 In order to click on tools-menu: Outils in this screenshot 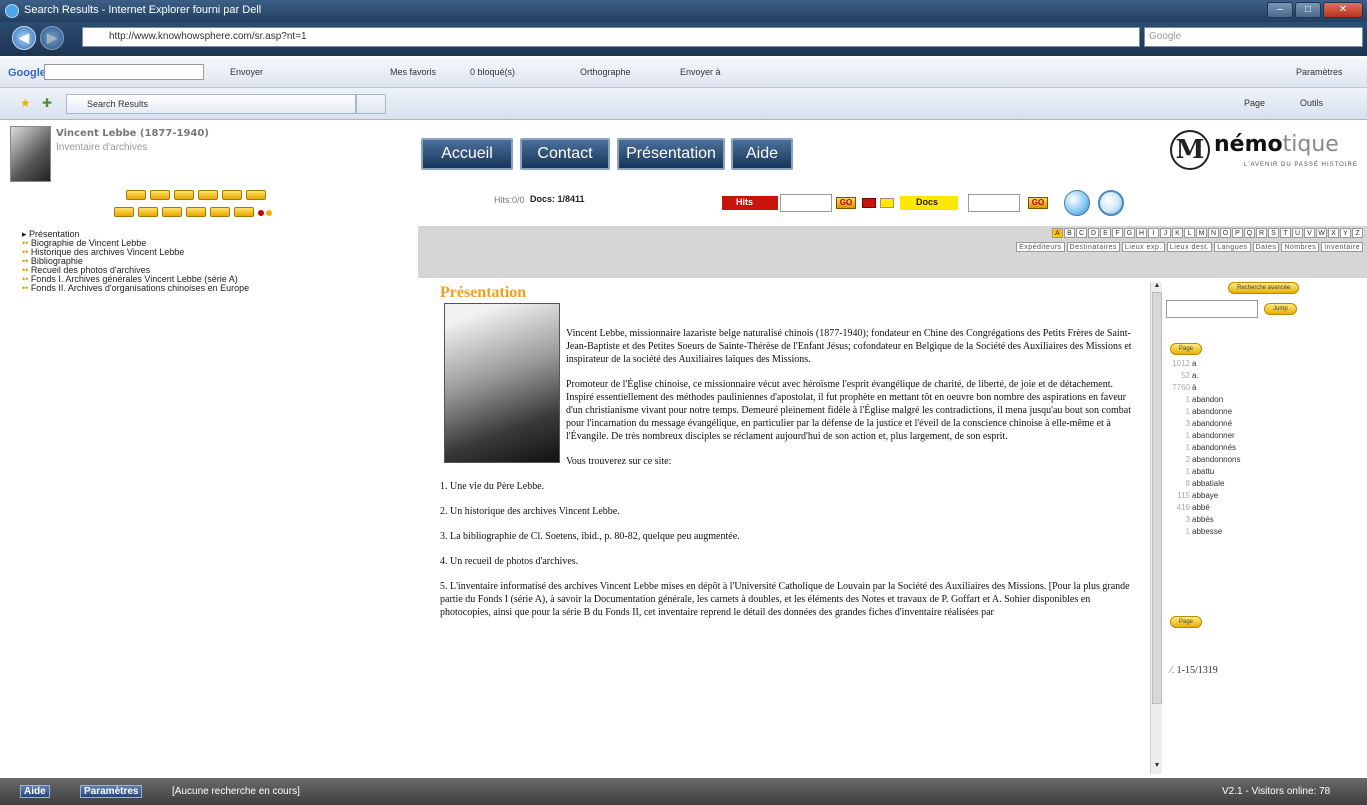, I will do `click(1311, 103)`.